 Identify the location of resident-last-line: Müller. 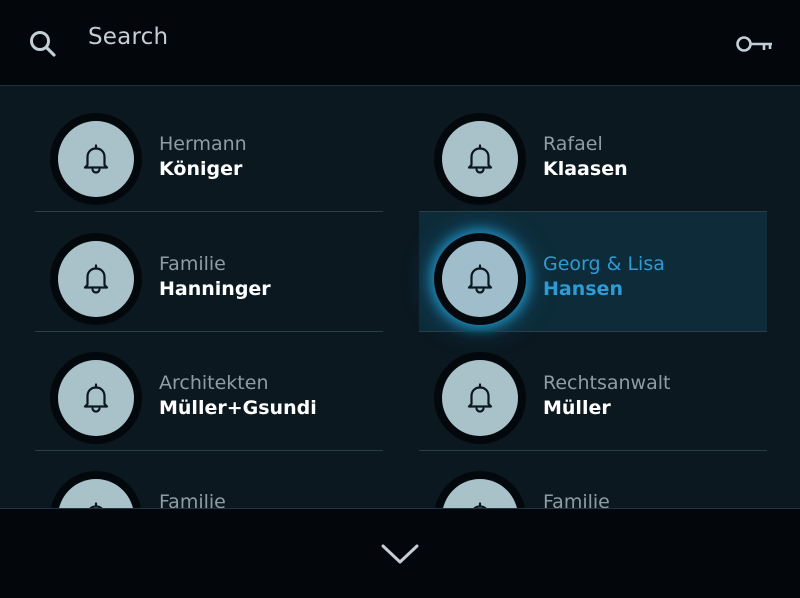
(577, 408).